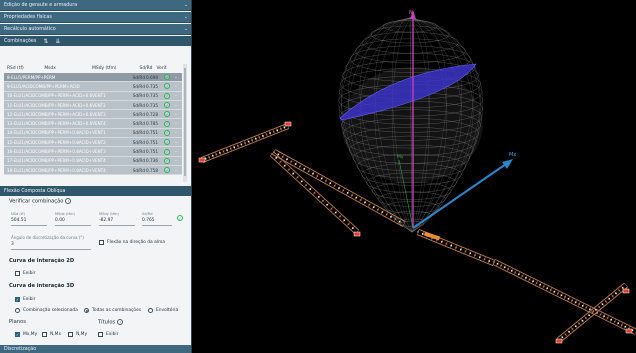 The image size is (636, 353). I want to click on column-header-msdx: Msdx, so click(63, 68).